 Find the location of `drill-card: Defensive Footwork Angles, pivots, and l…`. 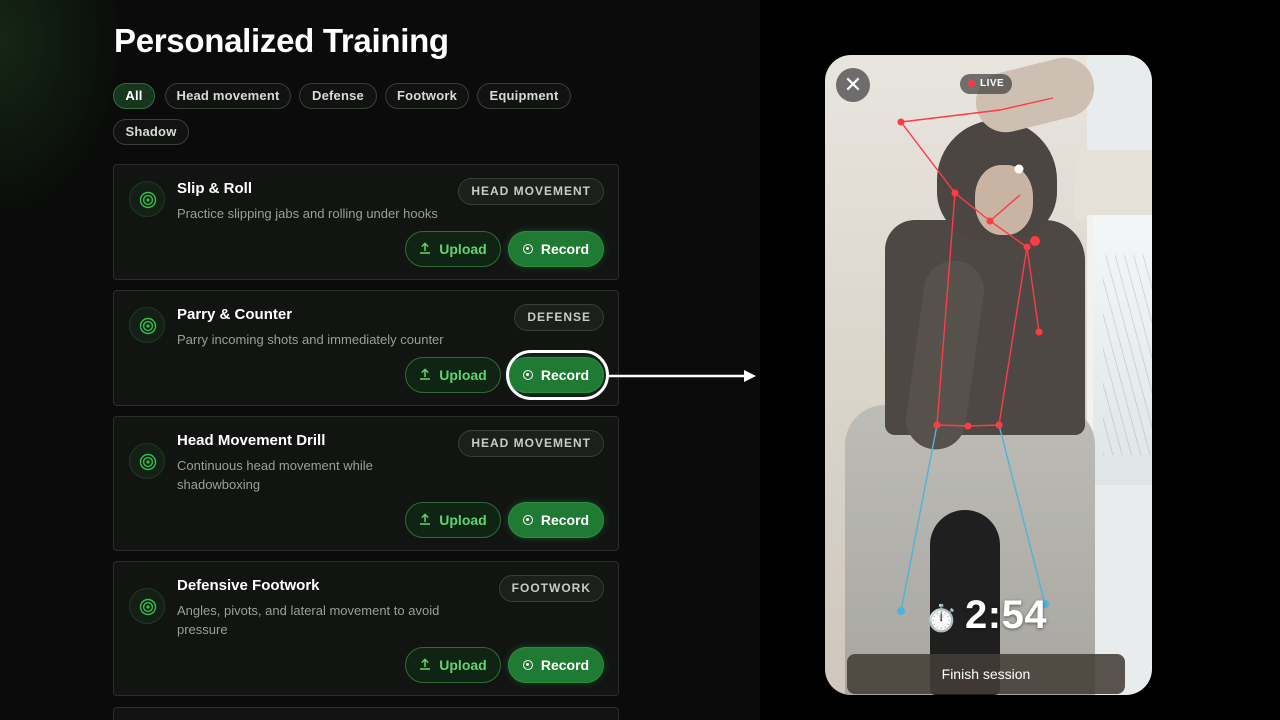

drill-card: Defensive Footwork Angles, pivots, and l… is located at coordinates (366, 628).